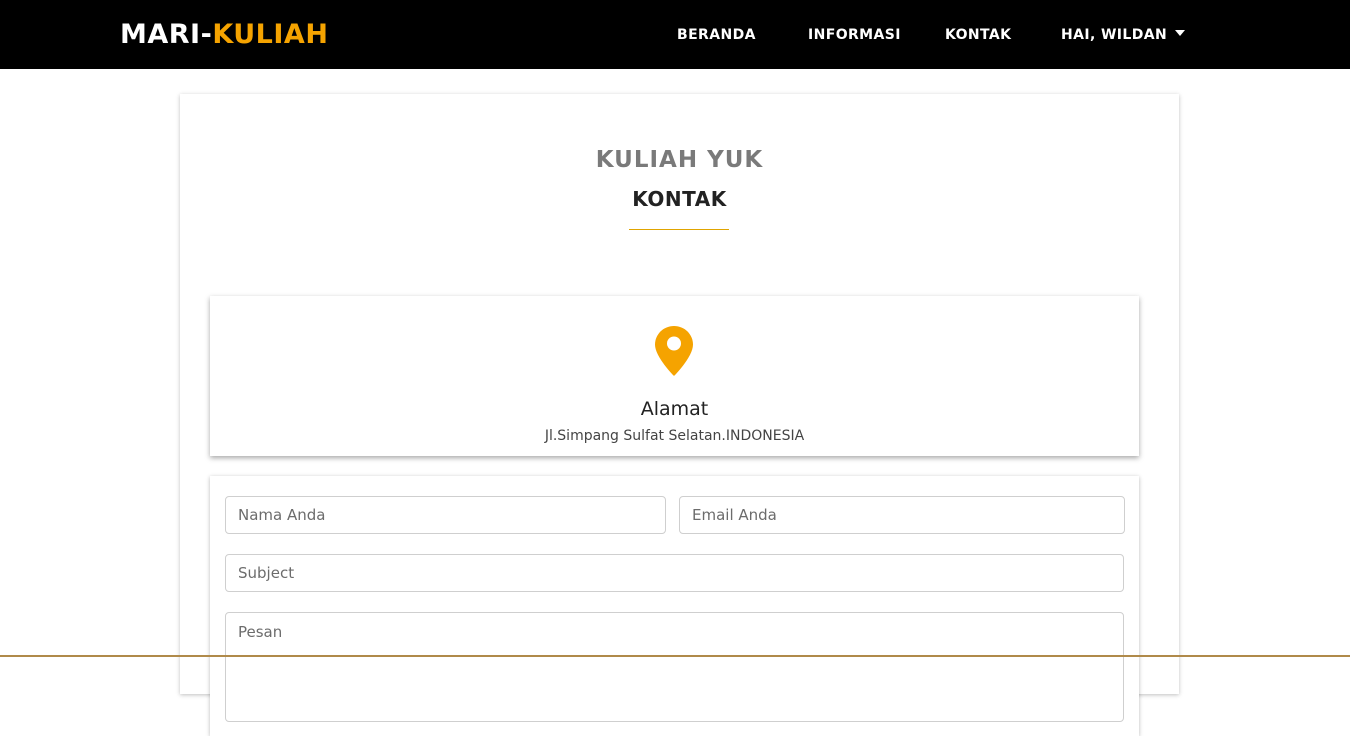 This screenshot has height=736, width=1350. I want to click on message-textarea, so click(674, 667).